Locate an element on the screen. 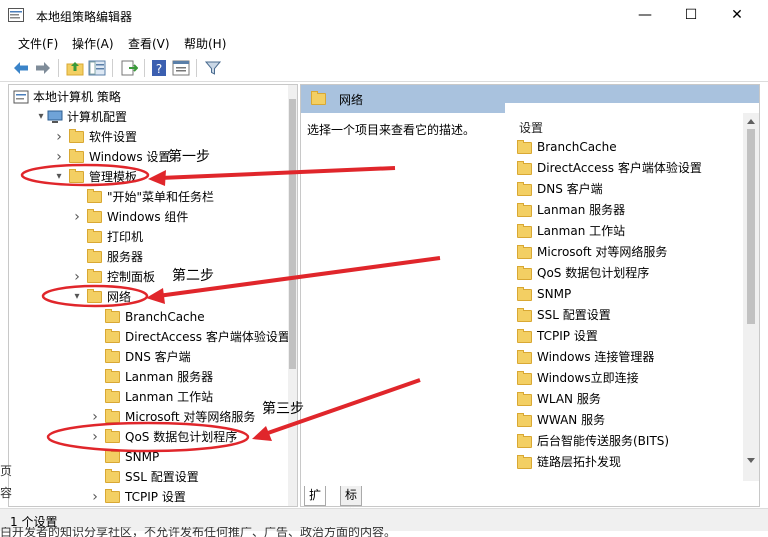 This screenshot has width=768, height=537. tree-item-label: "开始"菜单和任务栏 is located at coordinates (161, 197).